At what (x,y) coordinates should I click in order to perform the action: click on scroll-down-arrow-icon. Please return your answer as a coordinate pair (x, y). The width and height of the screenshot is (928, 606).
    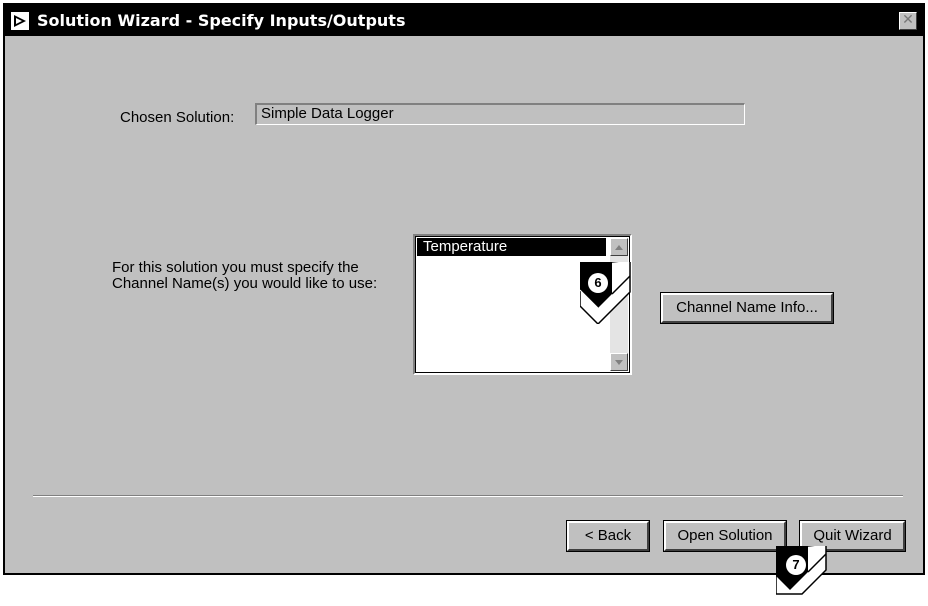
    Looking at the image, I should click on (619, 362).